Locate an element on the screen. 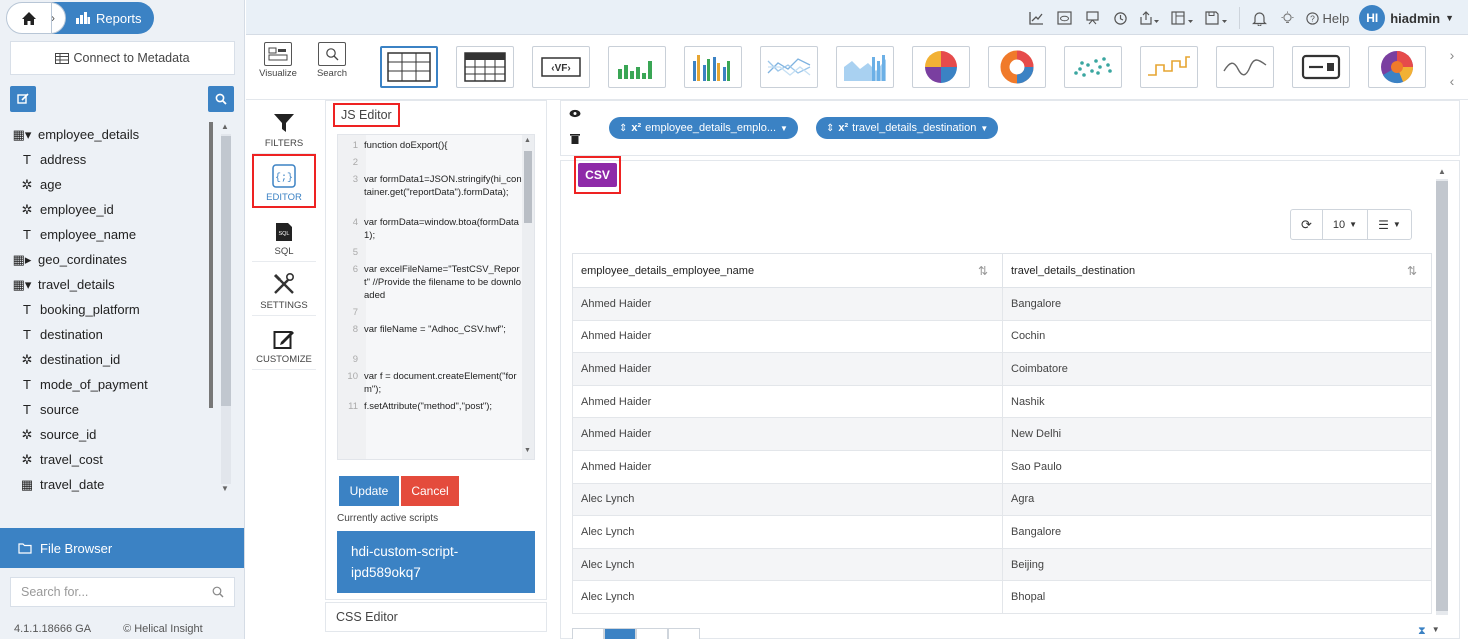 This screenshot has width=1468, height=639. tool-settings: SETTINGS is located at coordinates (284, 289).